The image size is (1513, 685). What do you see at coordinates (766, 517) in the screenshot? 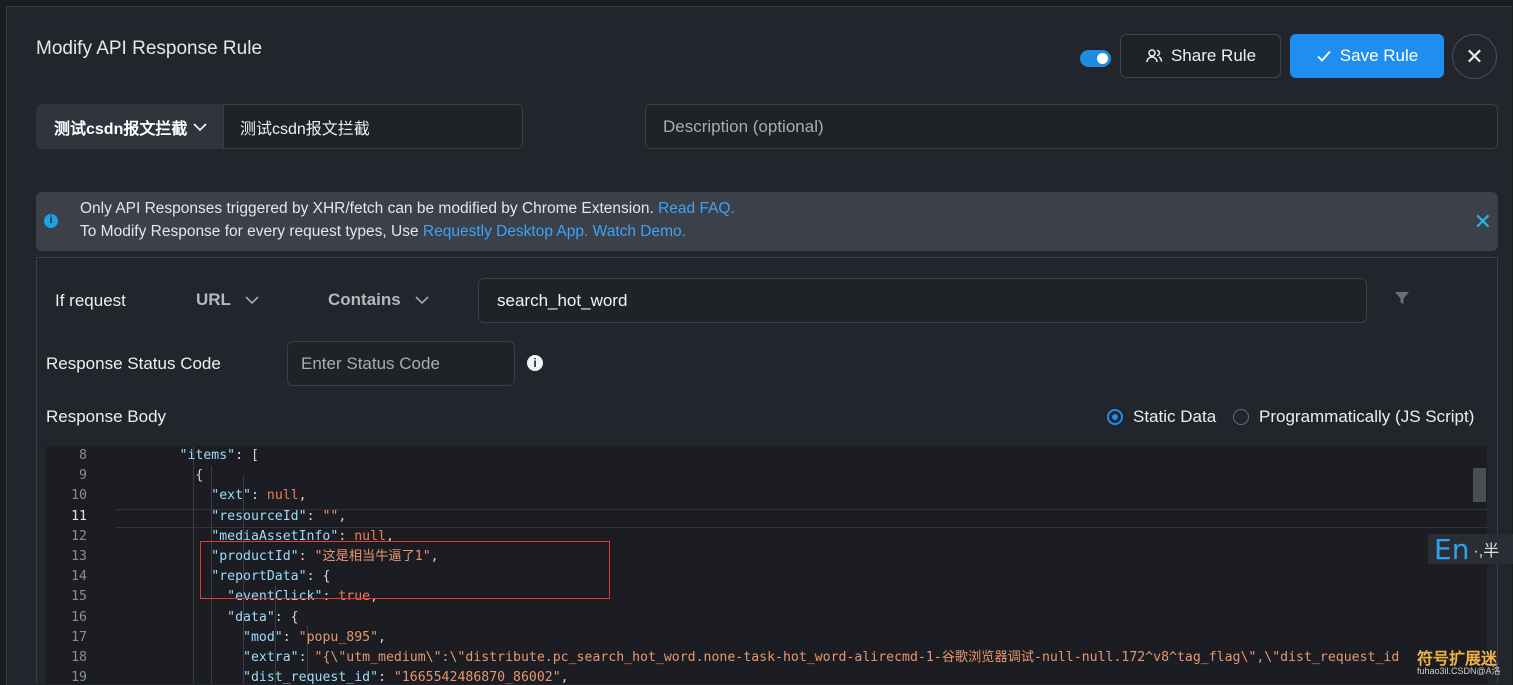
I see `code-line: 11 "resourceId": "",` at bounding box center [766, 517].